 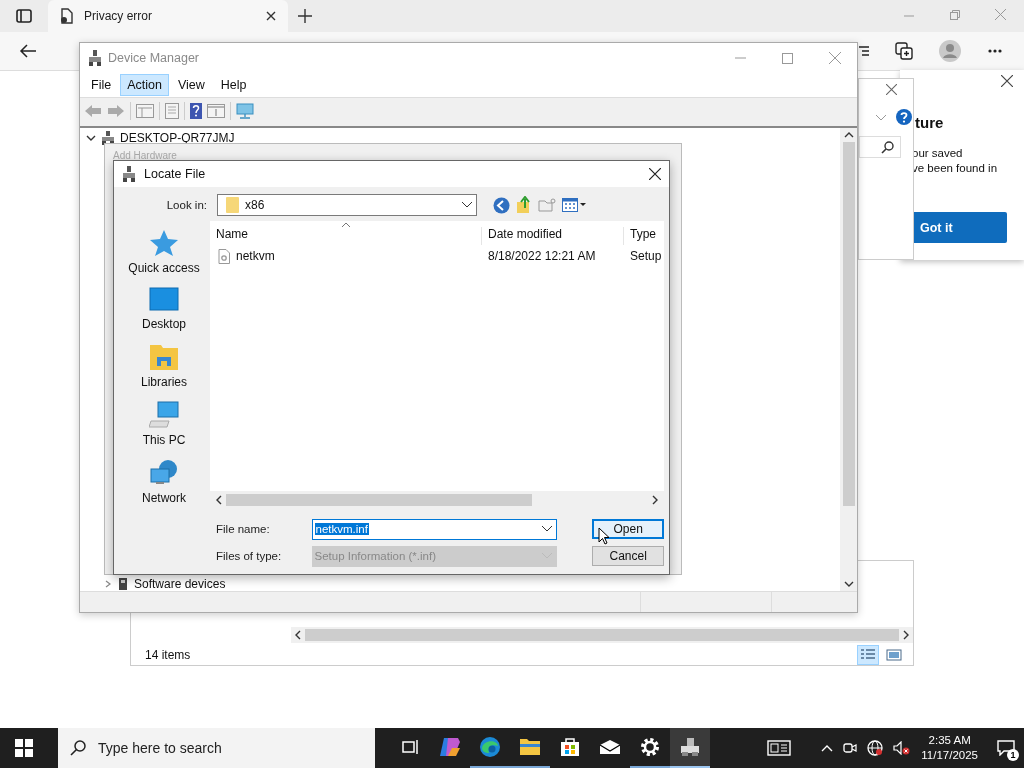 I want to click on file-type: Setup, so click(x=646, y=256).